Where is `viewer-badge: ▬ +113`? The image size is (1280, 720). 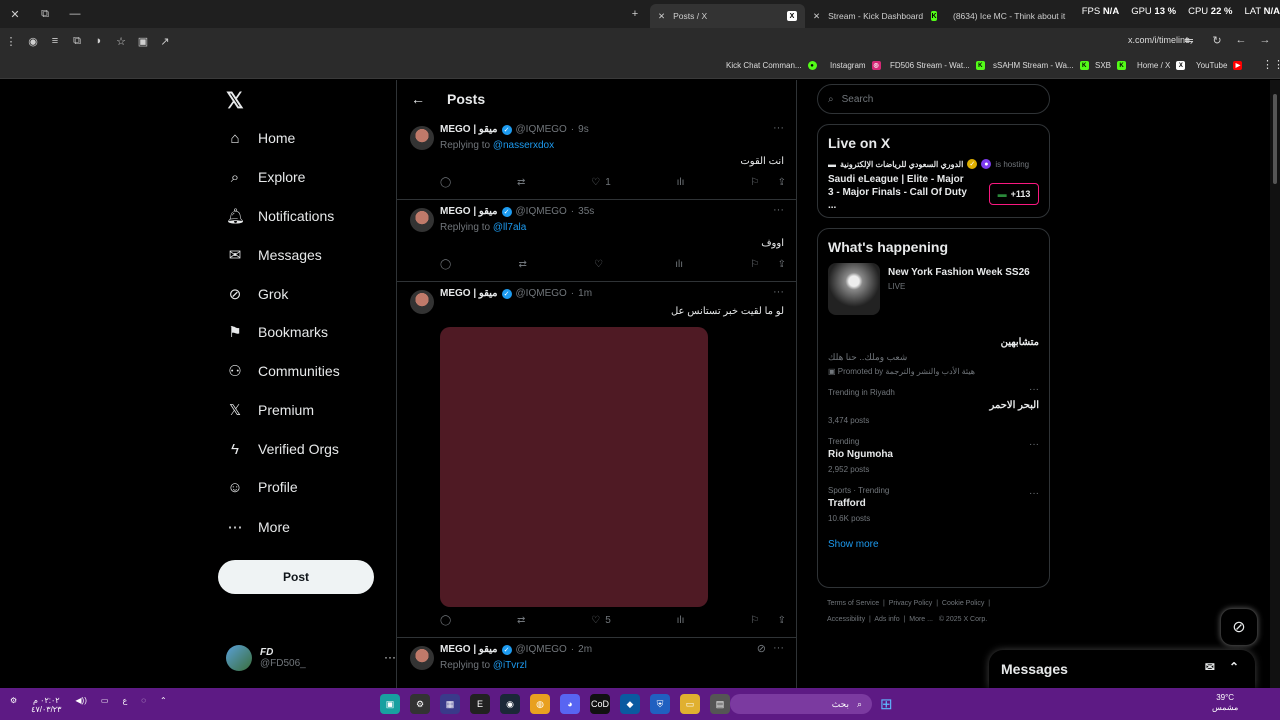 viewer-badge: ▬ +113 is located at coordinates (1014, 194).